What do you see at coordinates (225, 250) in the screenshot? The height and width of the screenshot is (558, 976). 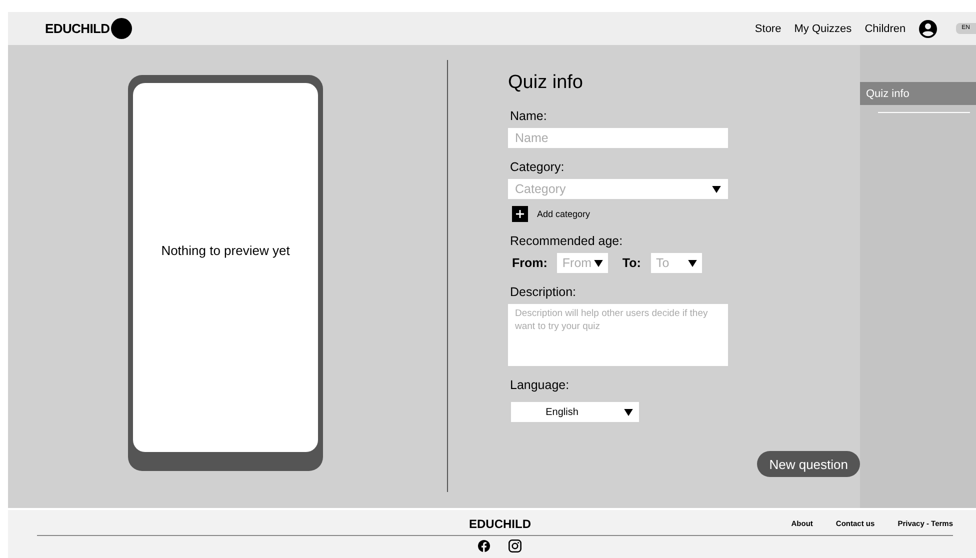 I see `preview-message: Nothing to preview yet` at bounding box center [225, 250].